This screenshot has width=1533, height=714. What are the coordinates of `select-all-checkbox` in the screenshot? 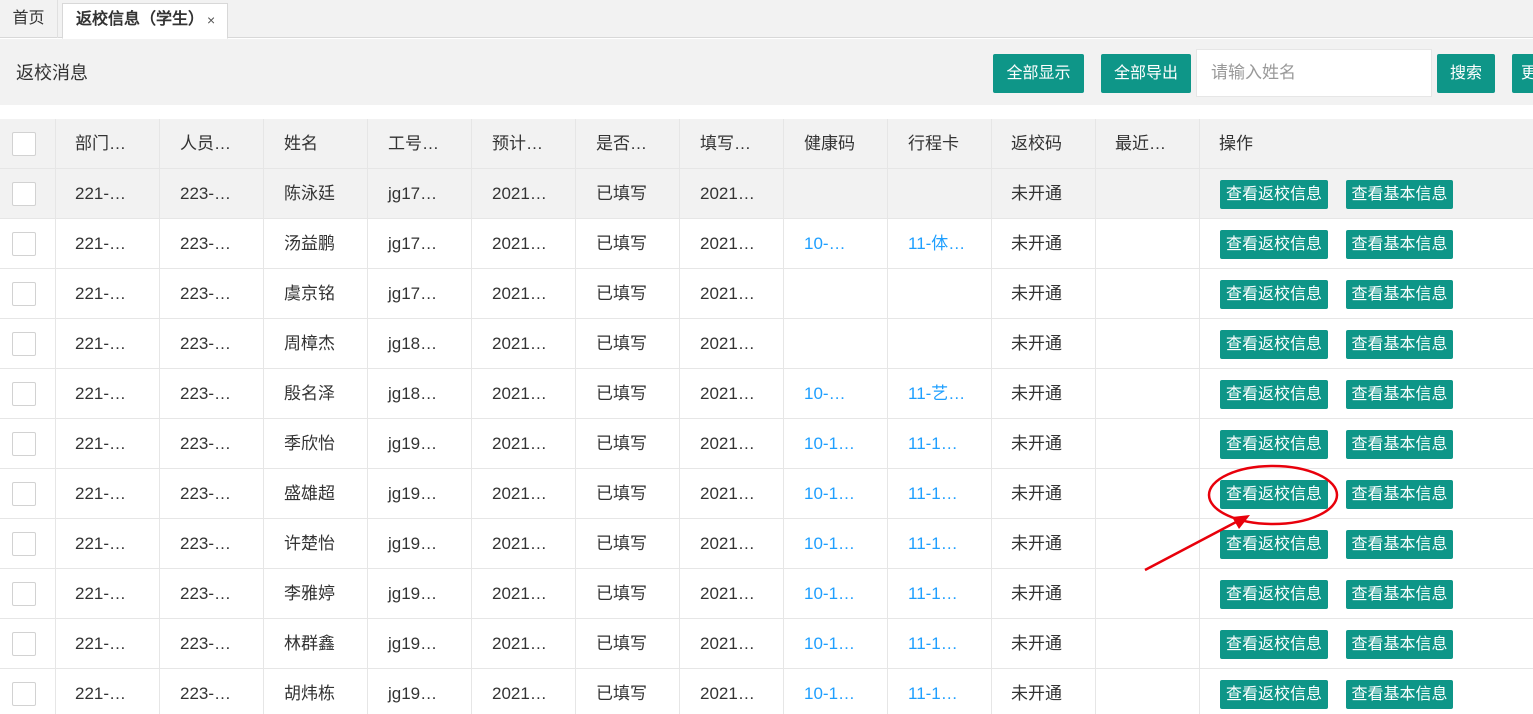 It's located at (24, 144).